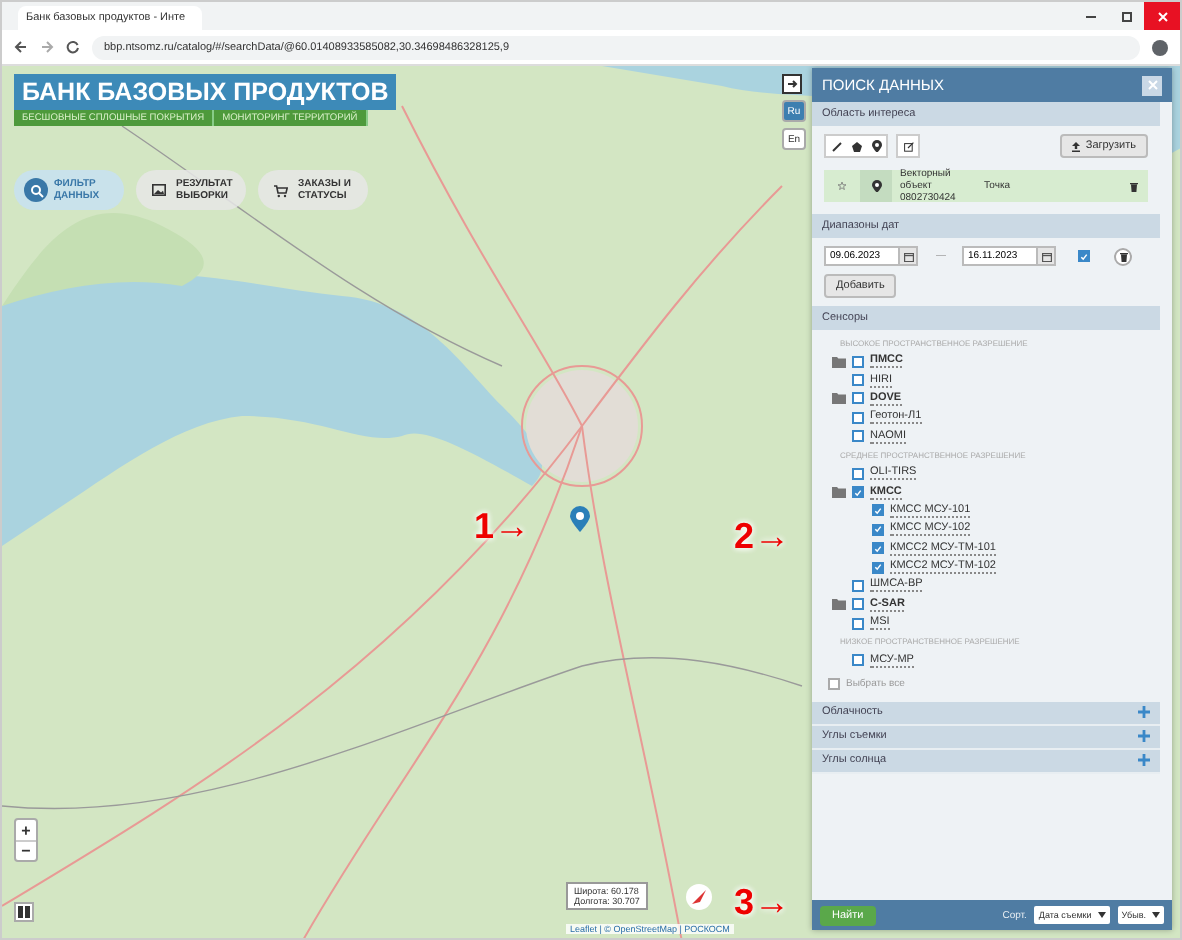  I want to click on polygon-tool-button, so click(856, 146).